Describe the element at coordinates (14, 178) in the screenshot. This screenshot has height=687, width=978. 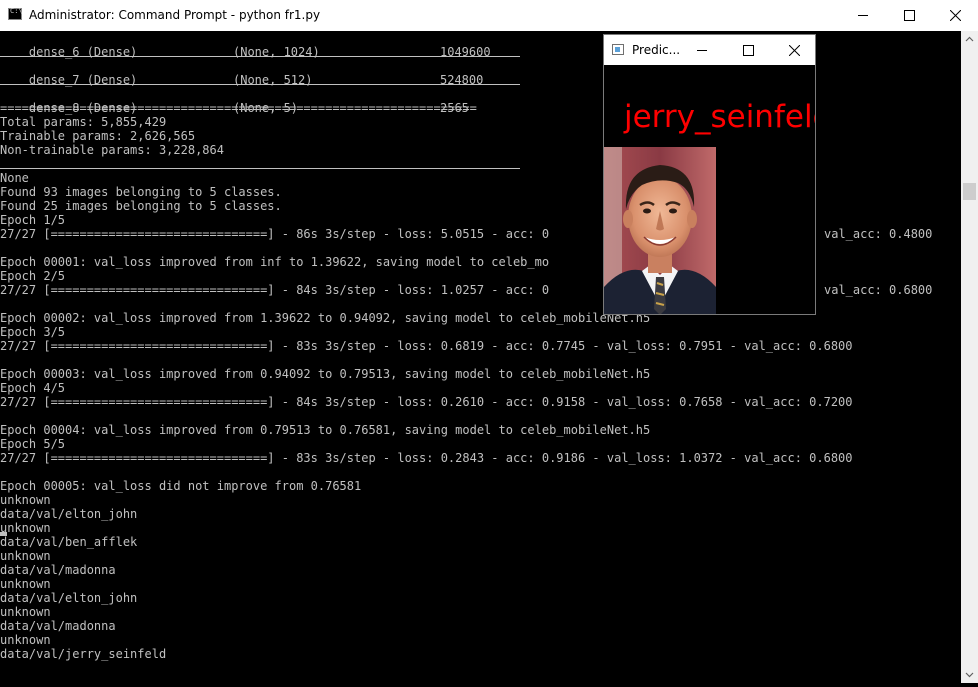
I see `none-line: None` at that location.